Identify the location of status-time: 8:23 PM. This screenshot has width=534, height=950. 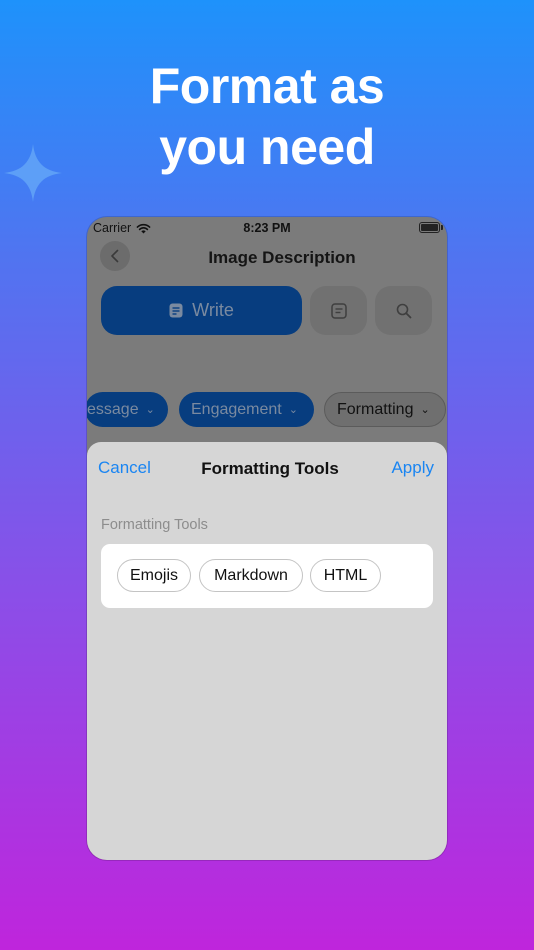
(267, 228).